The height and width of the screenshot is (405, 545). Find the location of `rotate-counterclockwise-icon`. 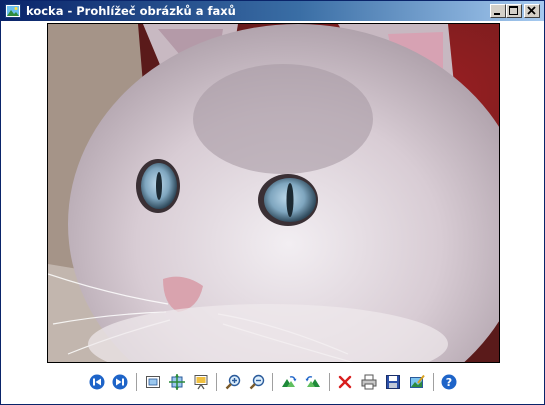

rotate-counterclockwise-icon is located at coordinates (312, 381).